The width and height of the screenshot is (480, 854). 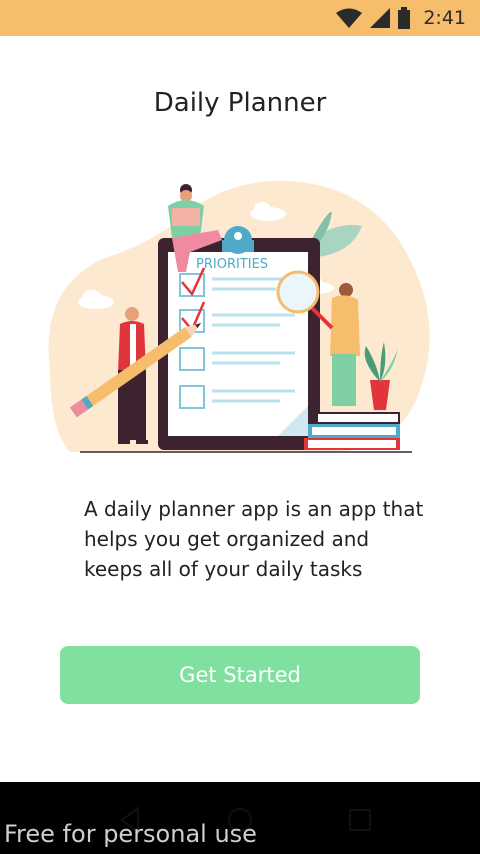 I want to click on battery-icon, so click(x=404, y=18).